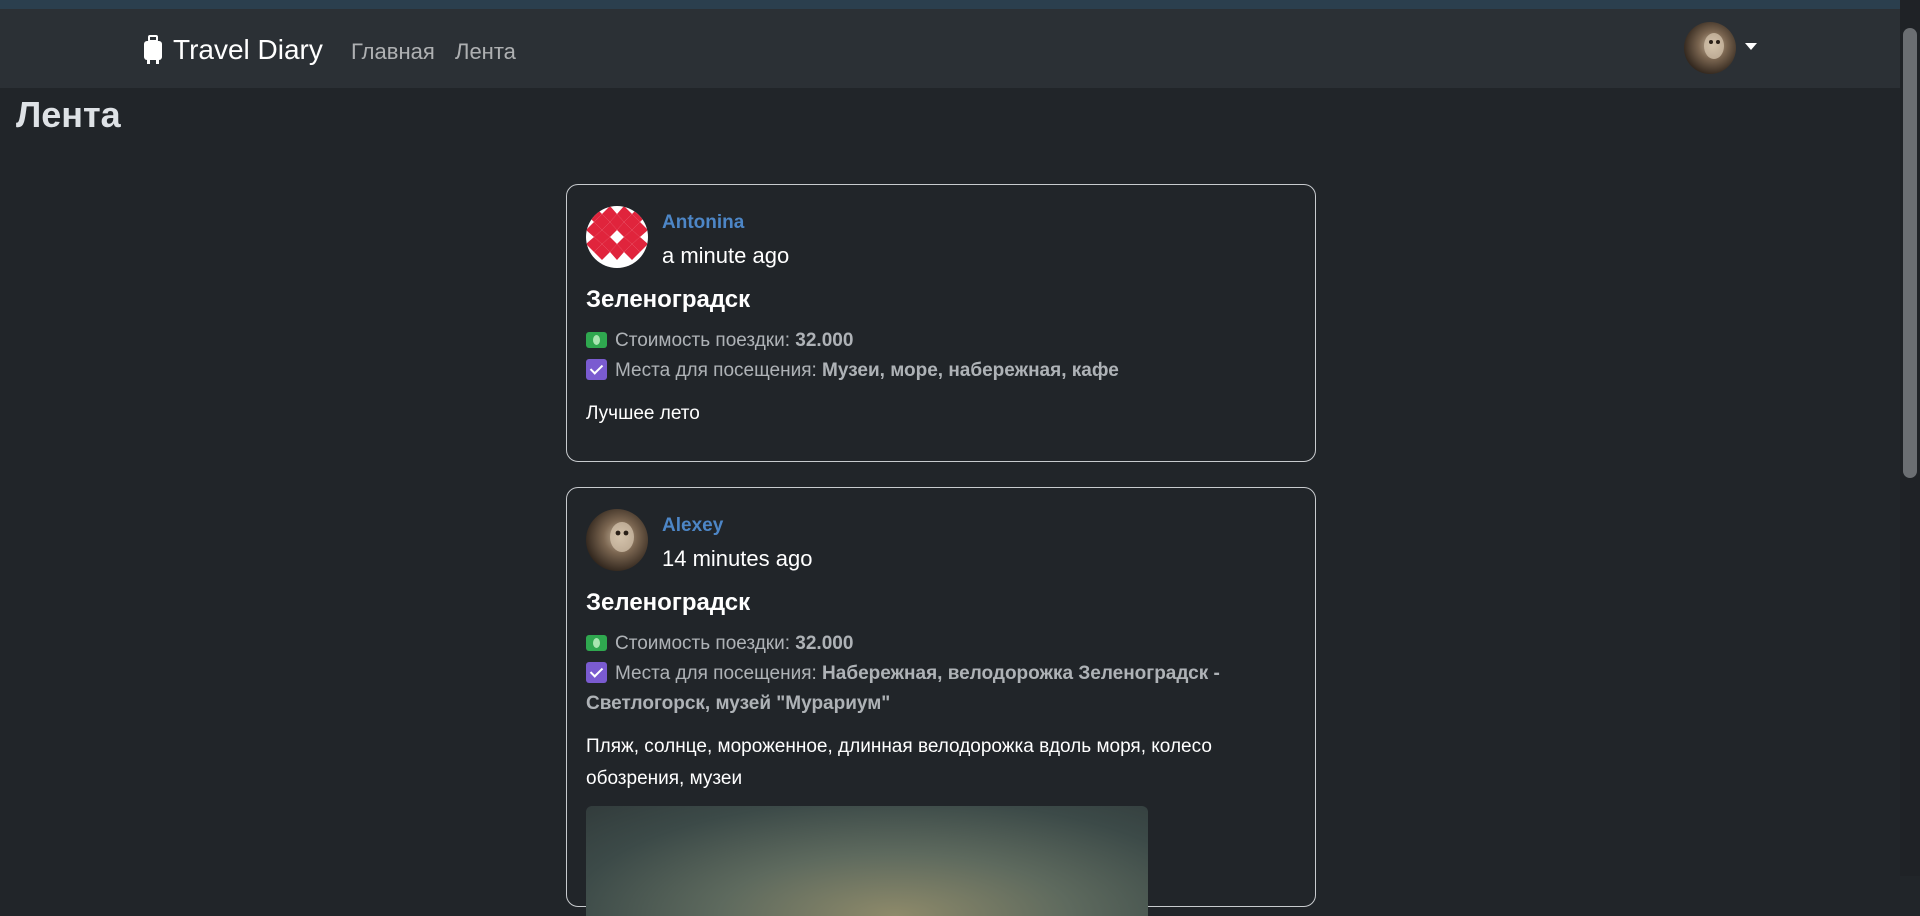  I want to click on post-description: Лучшее лето, so click(643, 413).